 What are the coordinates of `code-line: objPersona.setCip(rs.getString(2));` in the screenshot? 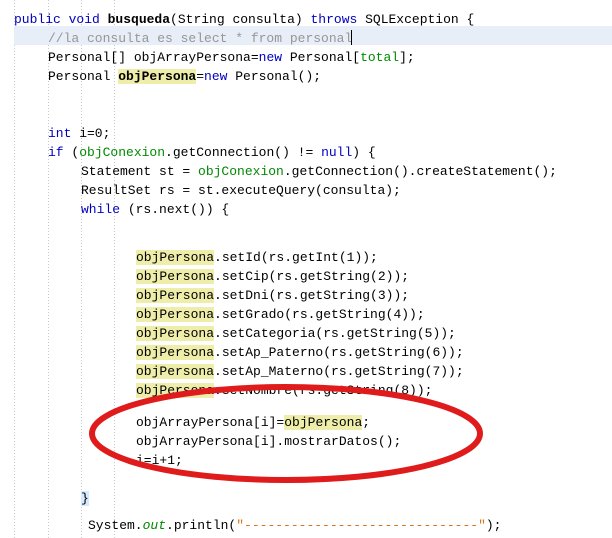 It's located at (272, 276).